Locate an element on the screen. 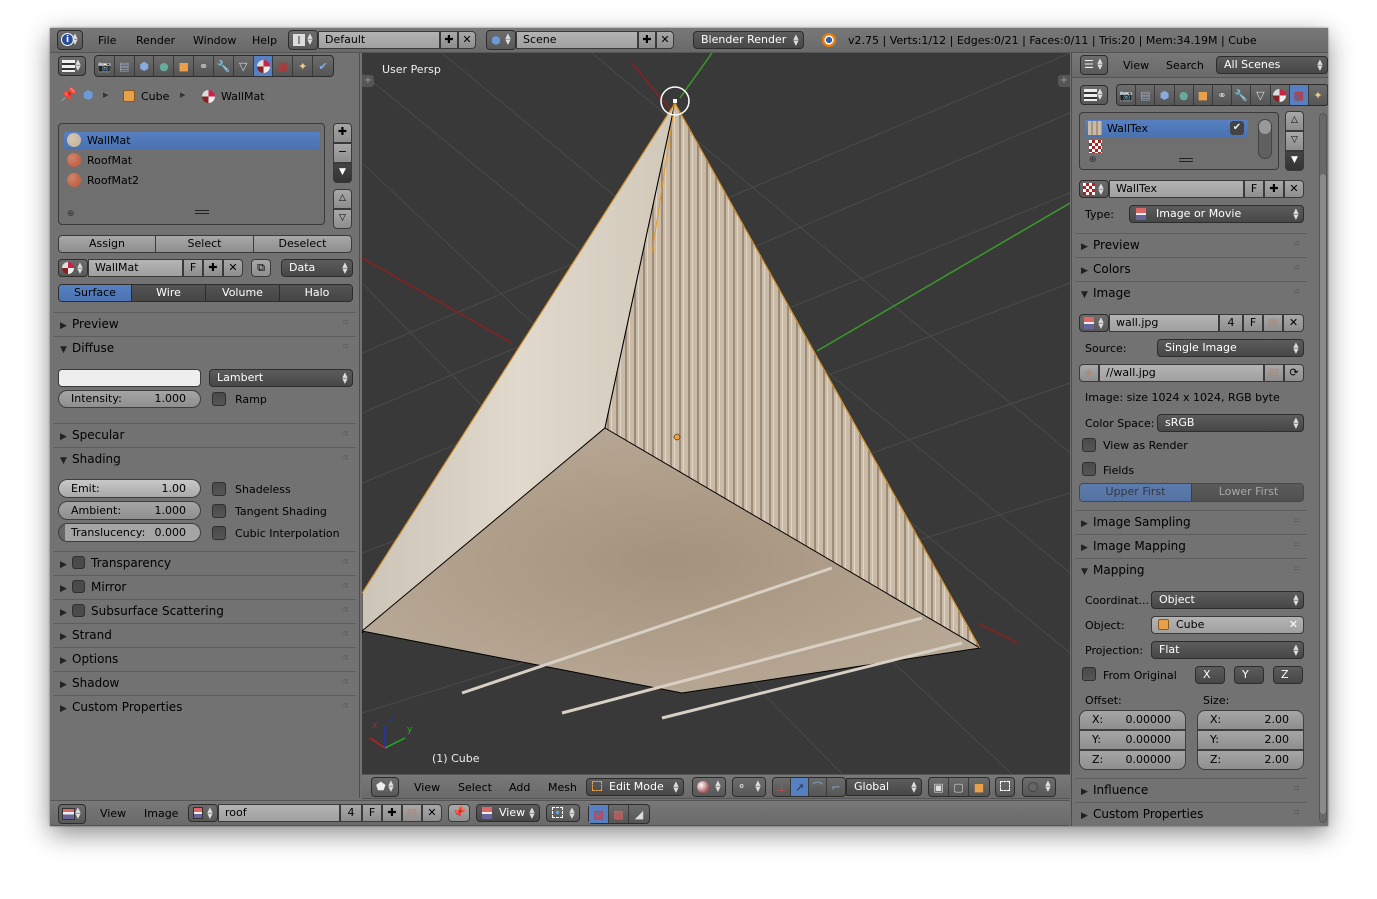 The width and height of the screenshot is (1377, 899). texture-type-dropdown: Image or Movie ▲ ▼ is located at coordinates (1216, 214).